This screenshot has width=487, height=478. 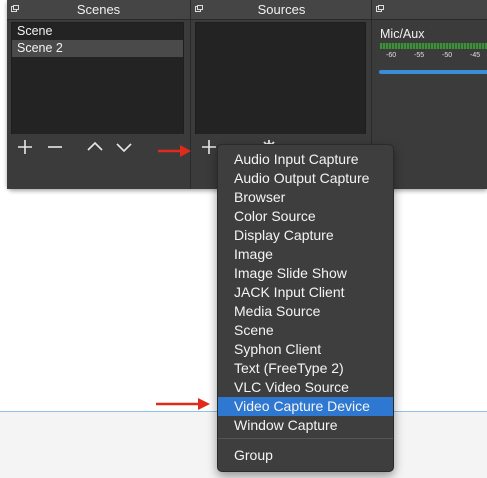 I want to click on sources-dock-title: Sources, so click(x=281, y=9).